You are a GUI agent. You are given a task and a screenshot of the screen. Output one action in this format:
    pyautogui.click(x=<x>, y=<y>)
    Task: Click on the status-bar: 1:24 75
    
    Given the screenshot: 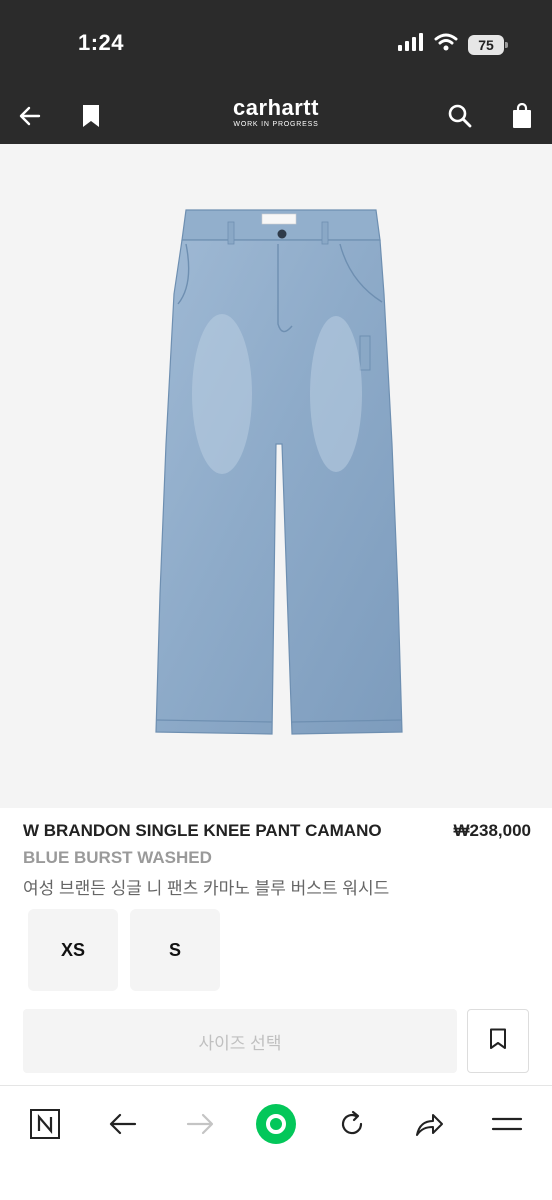 What is the action you would take?
    pyautogui.click(x=276, y=44)
    